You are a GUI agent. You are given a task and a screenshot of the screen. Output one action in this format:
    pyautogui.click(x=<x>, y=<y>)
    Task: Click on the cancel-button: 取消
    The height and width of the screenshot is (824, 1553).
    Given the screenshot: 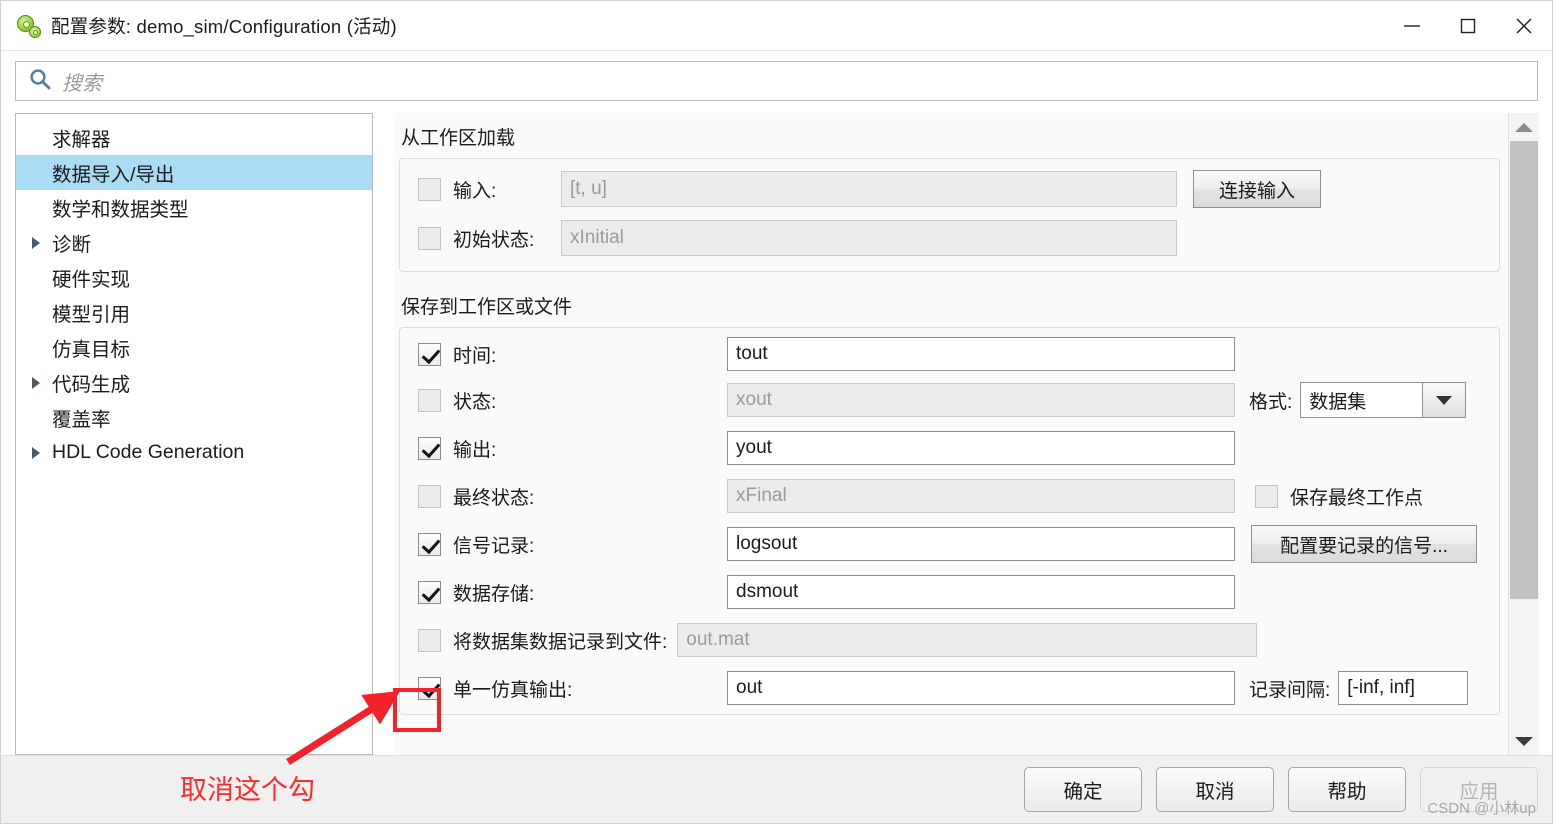 What is the action you would take?
    pyautogui.click(x=1215, y=789)
    